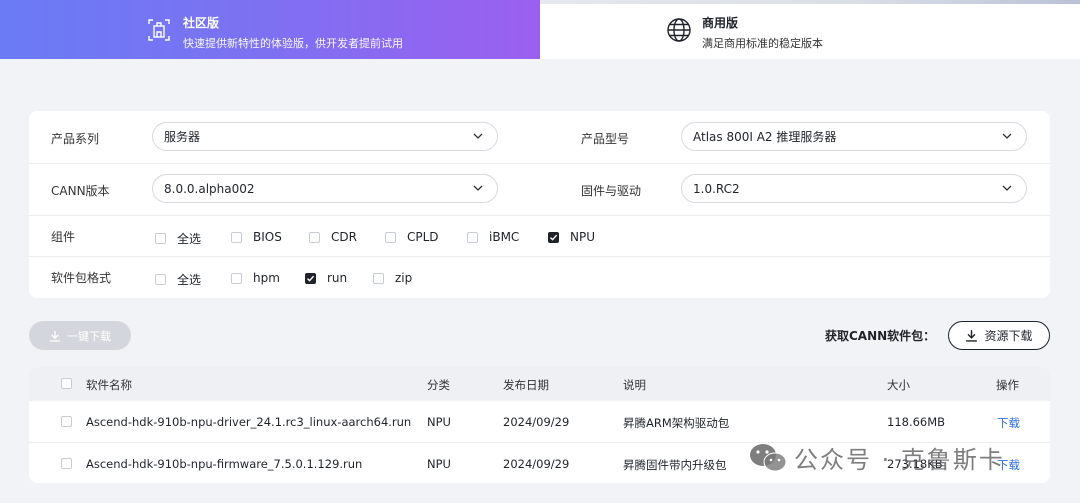 Image resolution: width=1080 pixels, height=503 pixels. I want to click on cell-size: 273.18KB, so click(915, 464).